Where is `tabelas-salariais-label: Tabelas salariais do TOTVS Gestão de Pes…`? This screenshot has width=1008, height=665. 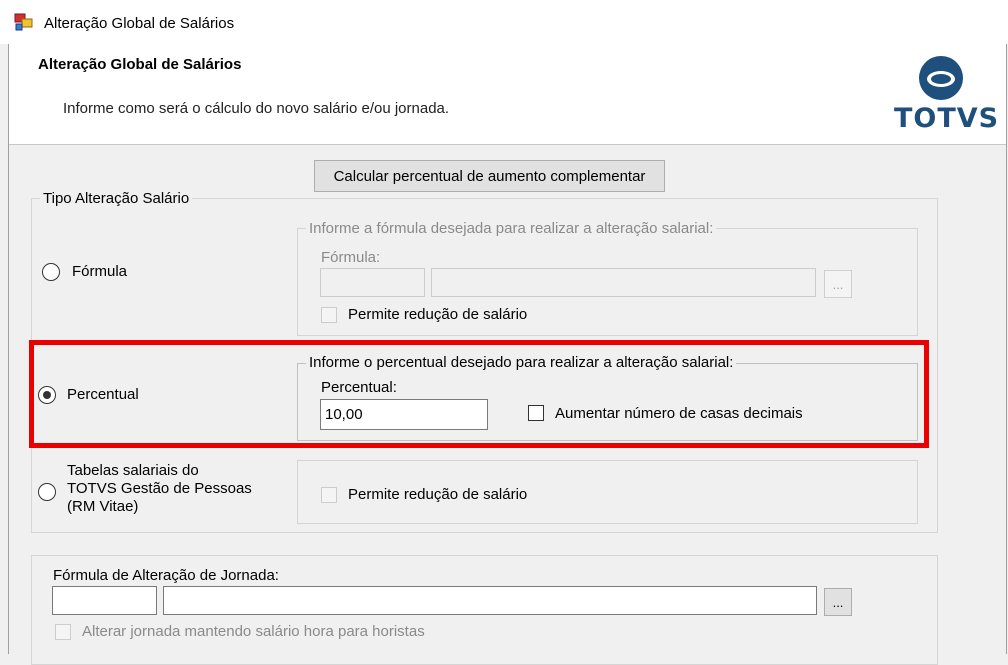
tabelas-salariais-label: Tabelas salariais do TOTVS Gestão de Pes… is located at coordinates (159, 489).